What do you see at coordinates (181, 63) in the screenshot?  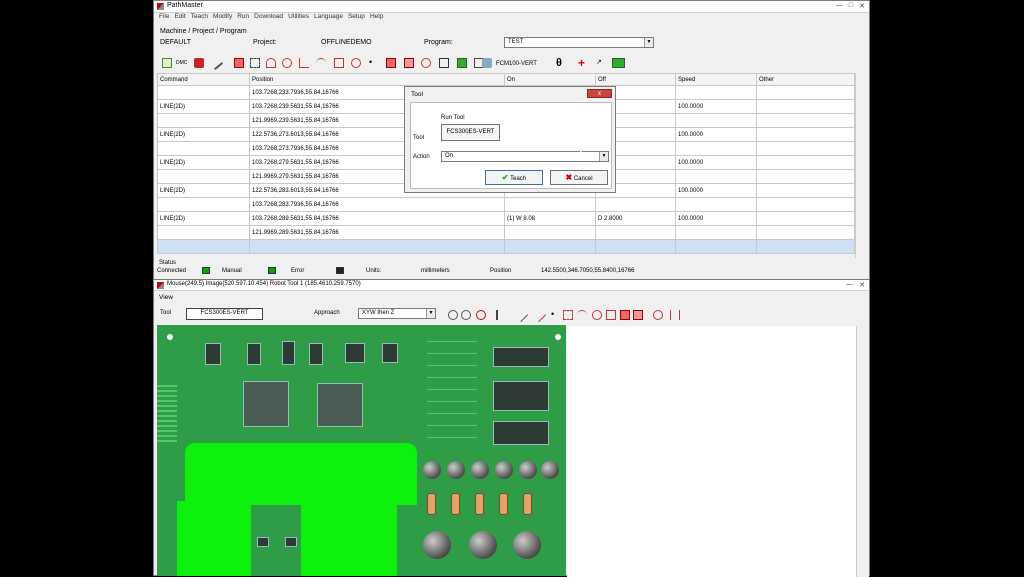 I see `dmc-icon: DMC` at bounding box center [181, 63].